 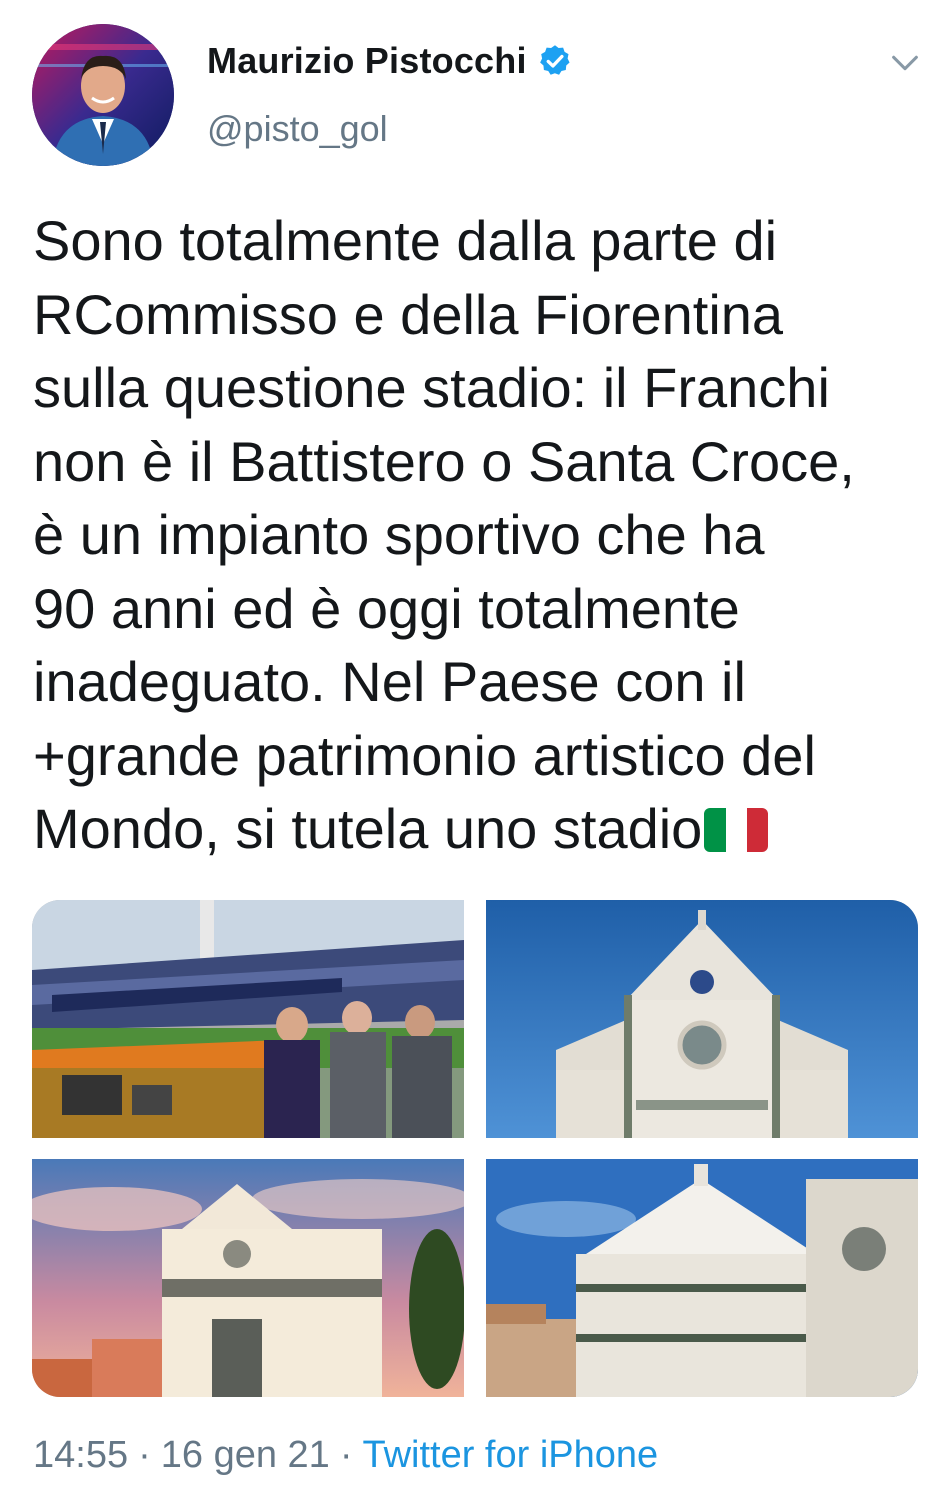 I want to click on verified-badge-icon, so click(x=554, y=60).